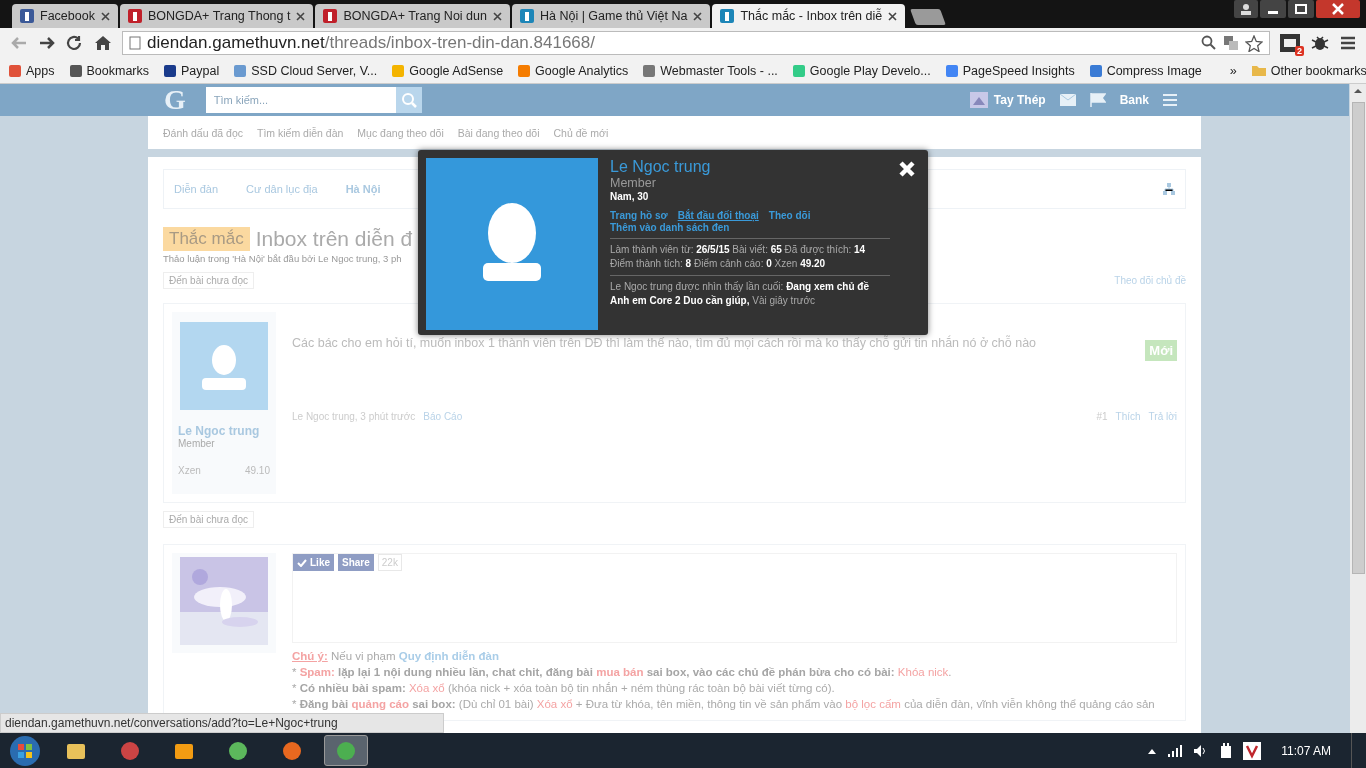  What do you see at coordinates (257, 470) in the screenshot?
I see `stat-value: 49.10` at bounding box center [257, 470].